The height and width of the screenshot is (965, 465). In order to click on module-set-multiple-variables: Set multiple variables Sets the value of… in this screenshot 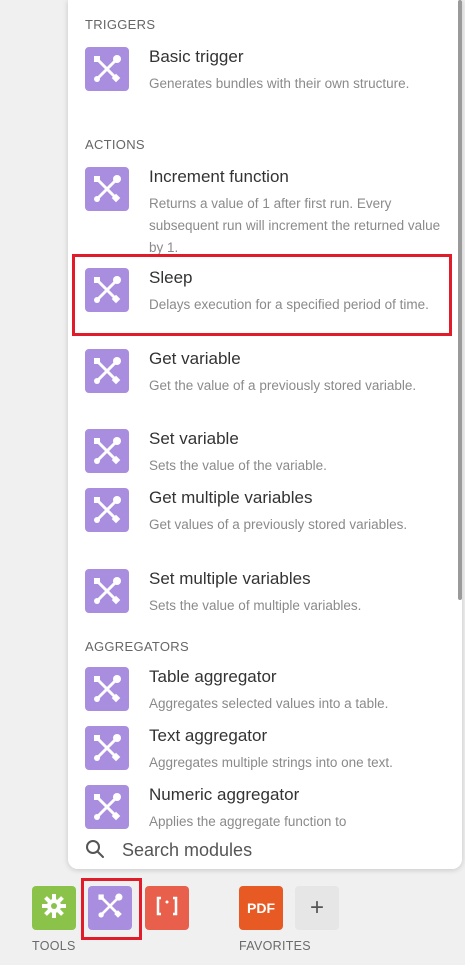, I will do `click(265, 594)`.